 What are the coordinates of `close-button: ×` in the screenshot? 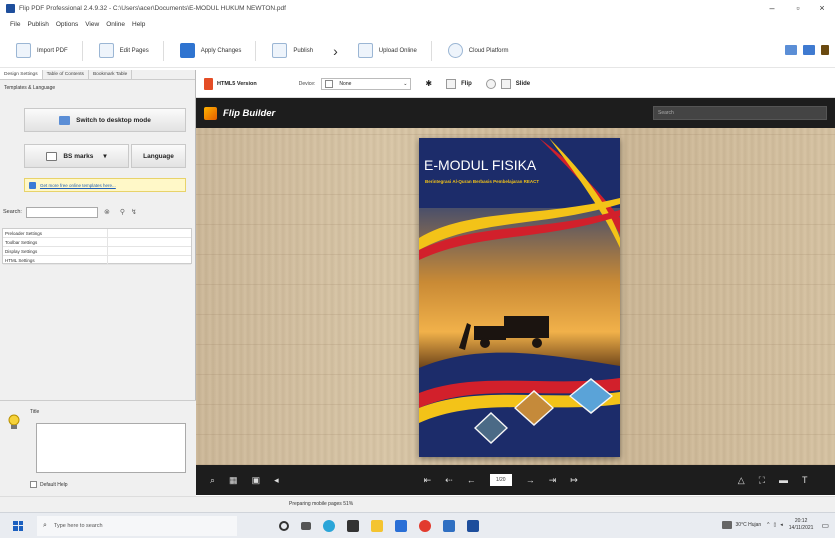 It's located at (822, 8).